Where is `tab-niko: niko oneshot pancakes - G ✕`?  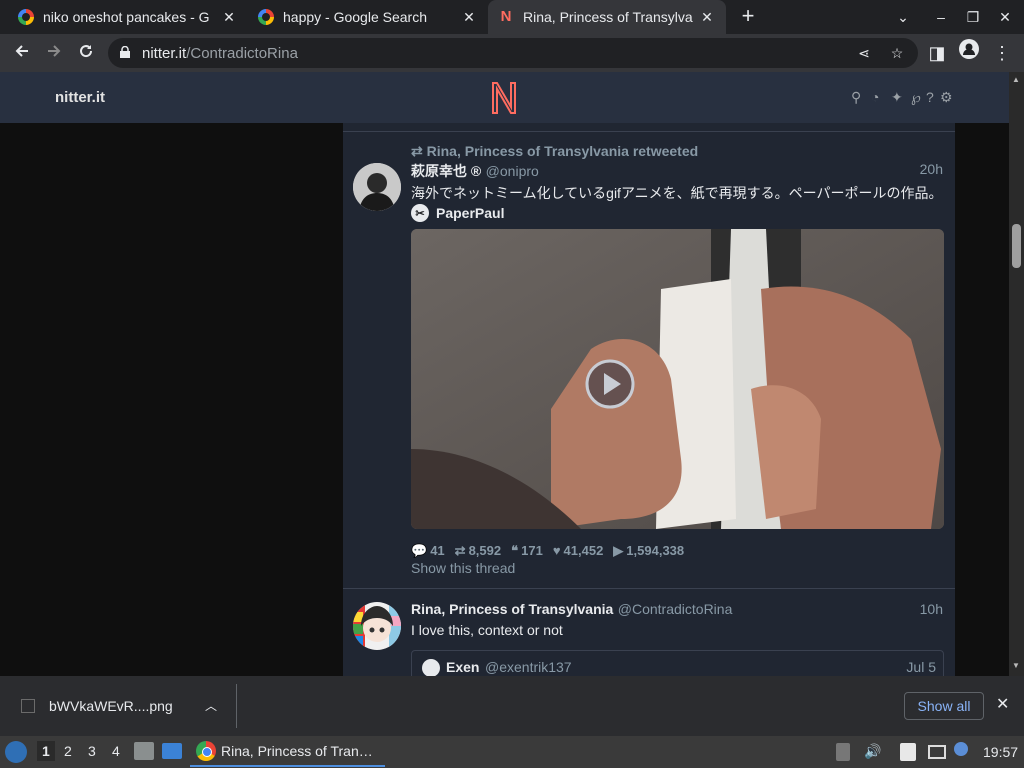 tab-niko: niko oneshot pancakes - G ✕ is located at coordinates (128, 17).